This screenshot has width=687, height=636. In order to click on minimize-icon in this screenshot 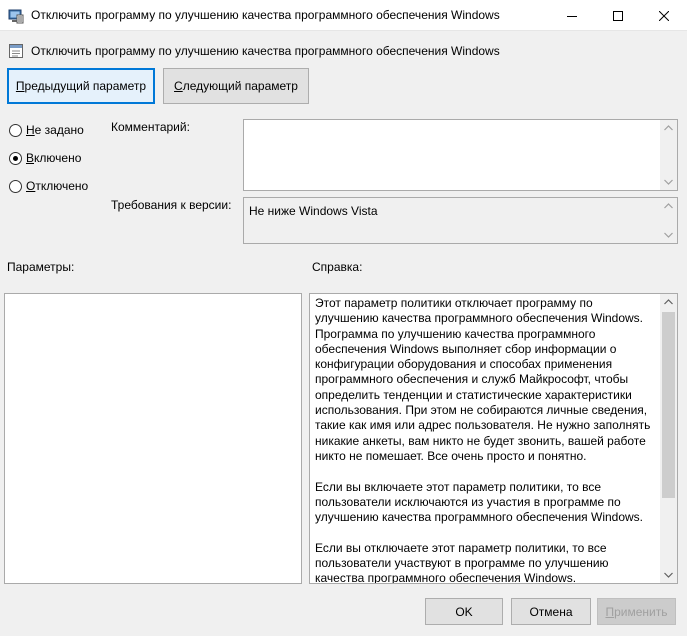, I will do `click(572, 16)`.